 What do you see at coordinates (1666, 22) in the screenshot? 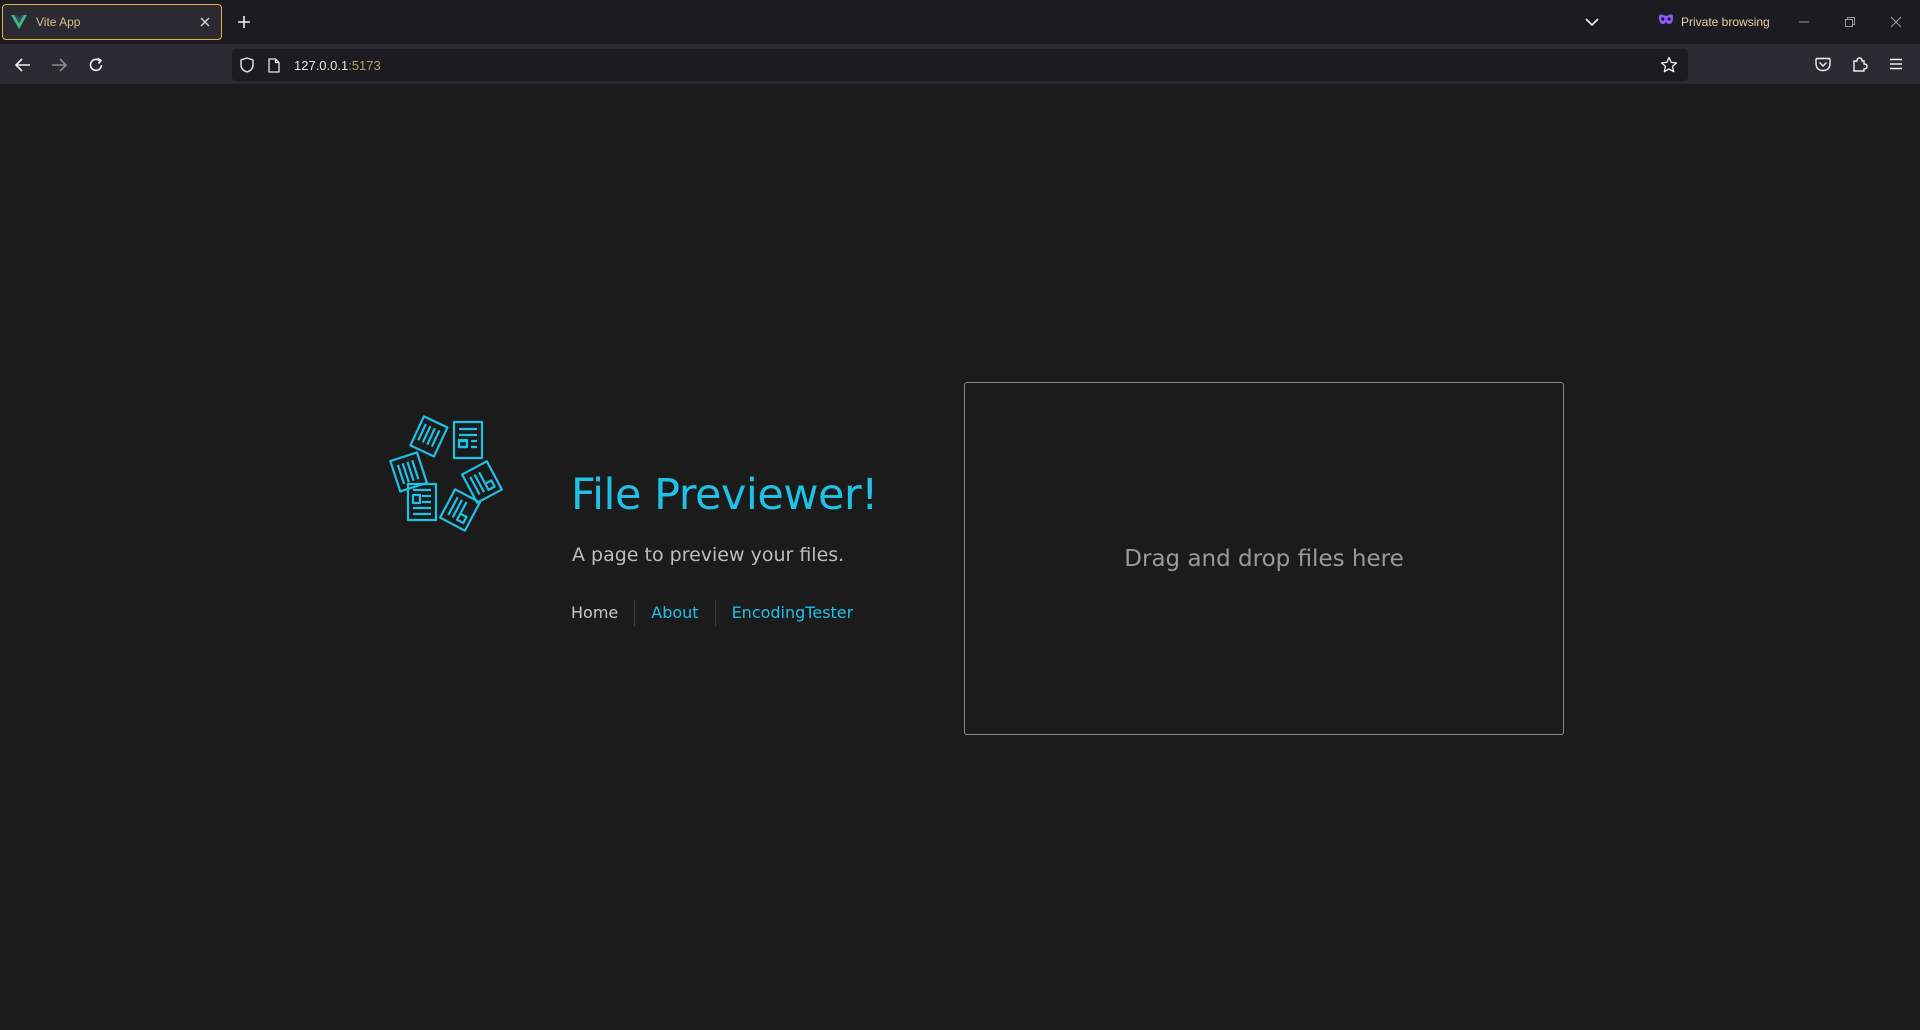
I see `private-mask-icon` at bounding box center [1666, 22].